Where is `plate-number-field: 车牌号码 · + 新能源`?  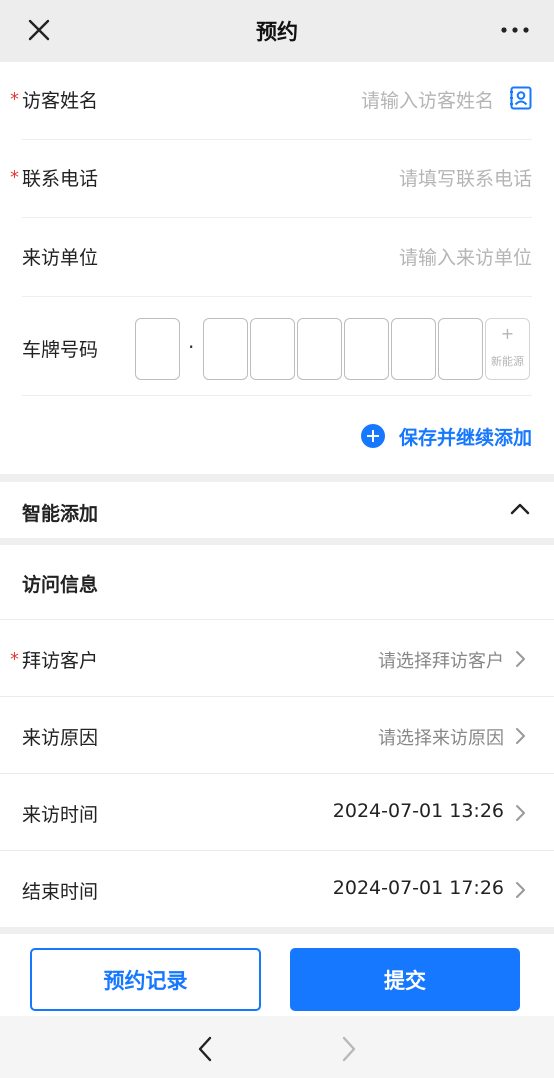 plate-number-field: 车牌号码 · + 新能源 is located at coordinates (277, 347).